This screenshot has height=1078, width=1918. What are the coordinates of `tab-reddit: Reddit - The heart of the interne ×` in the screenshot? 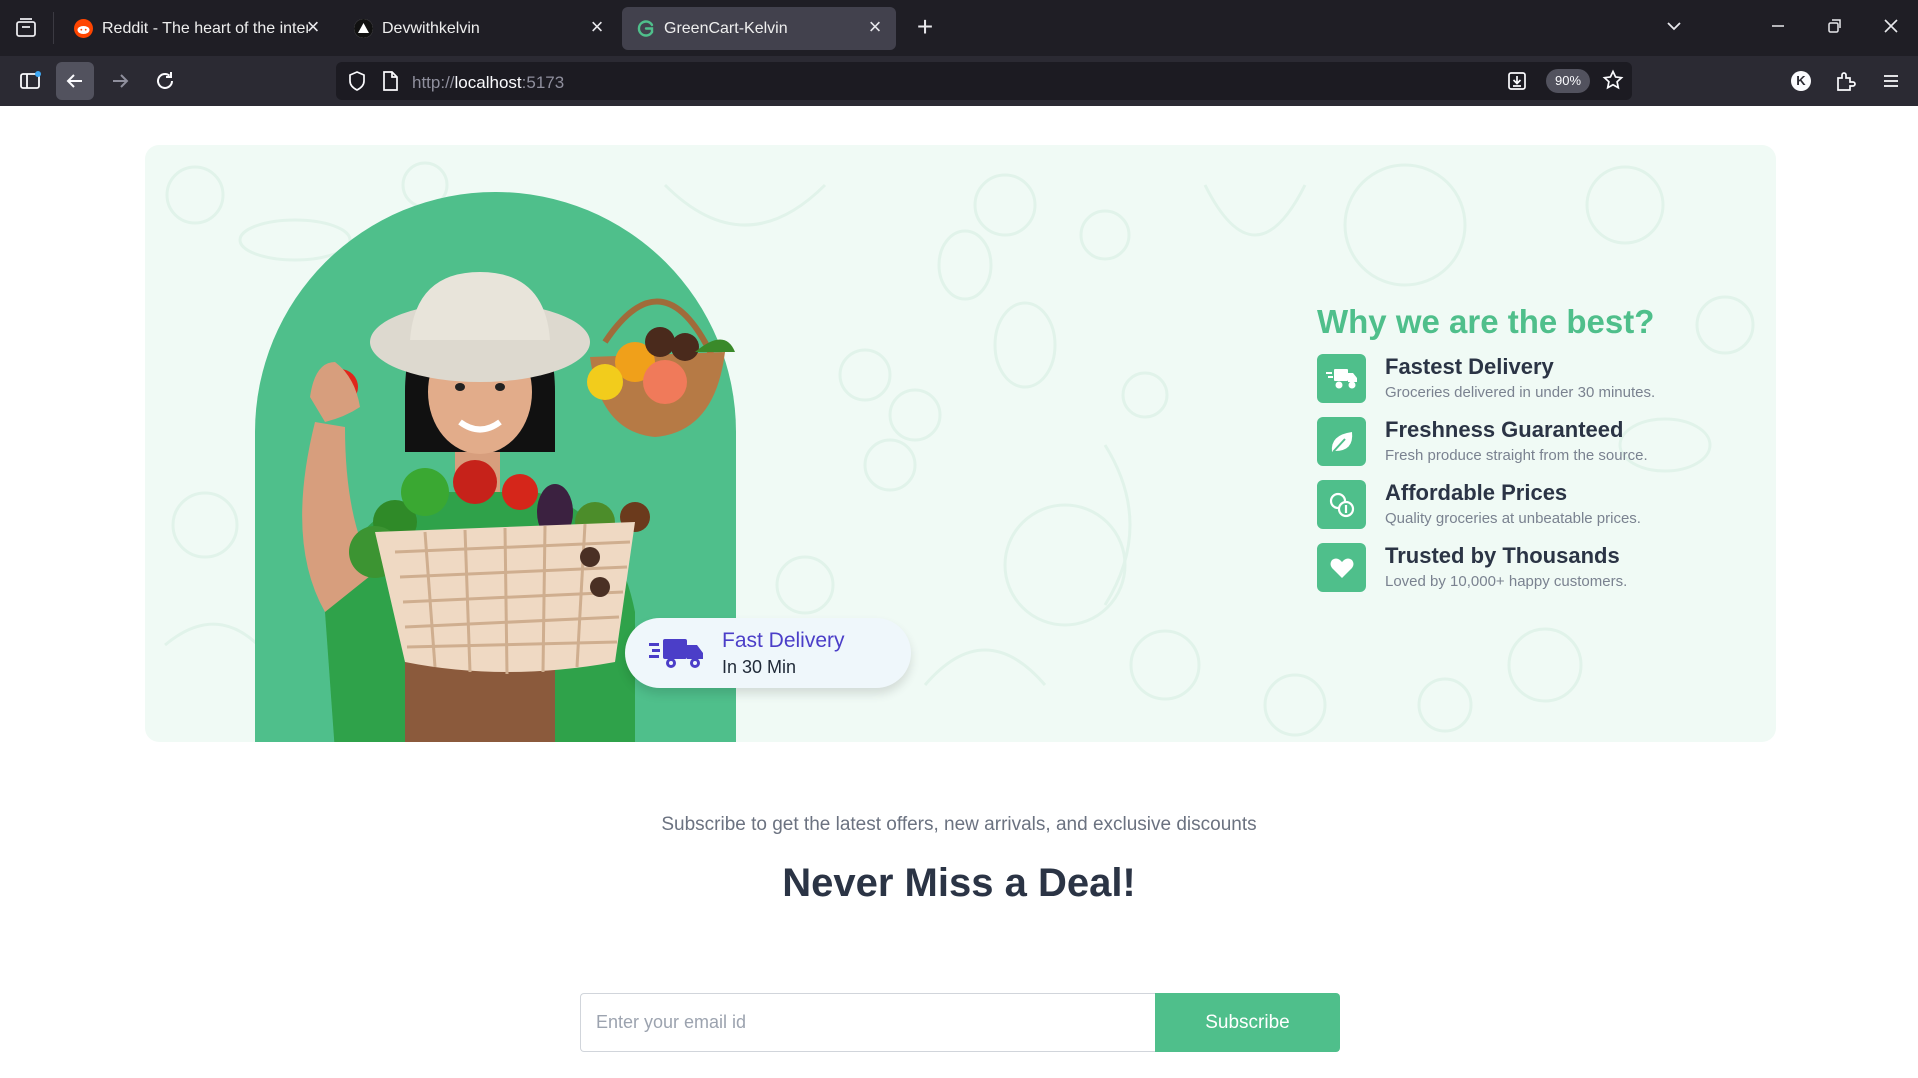 It's located at (194, 28).